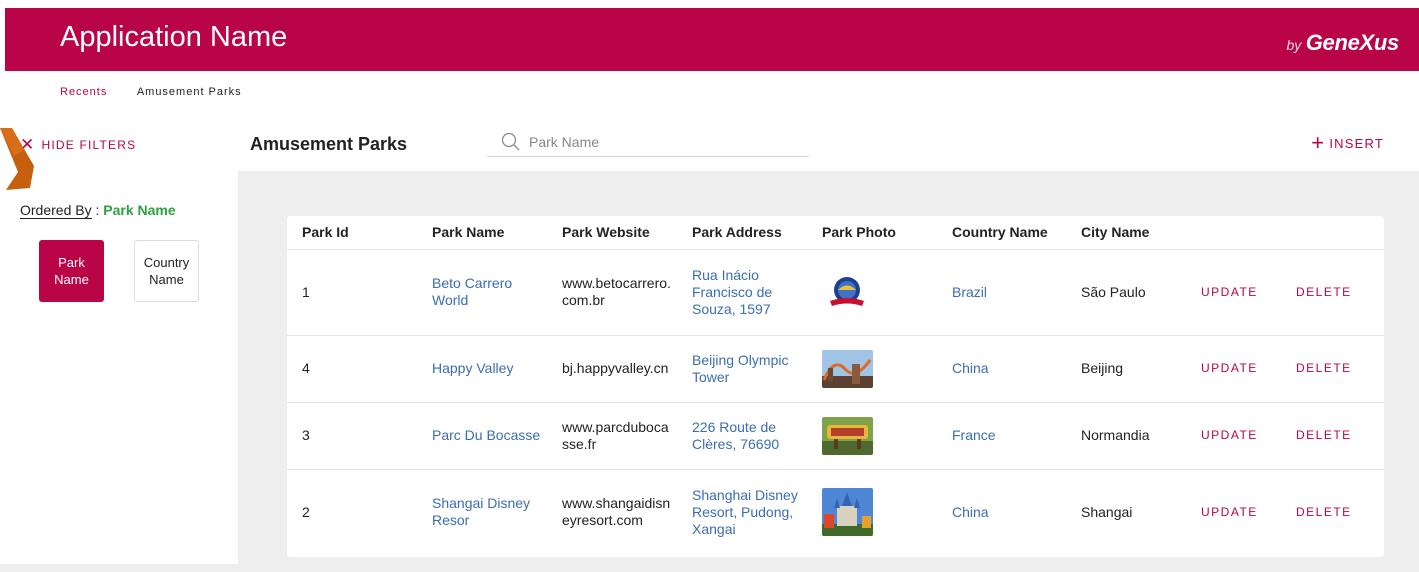  What do you see at coordinates (472, 283) in the screenshot?
I see `cell-line: Beto Carrero` at bounding box center [472, 283].